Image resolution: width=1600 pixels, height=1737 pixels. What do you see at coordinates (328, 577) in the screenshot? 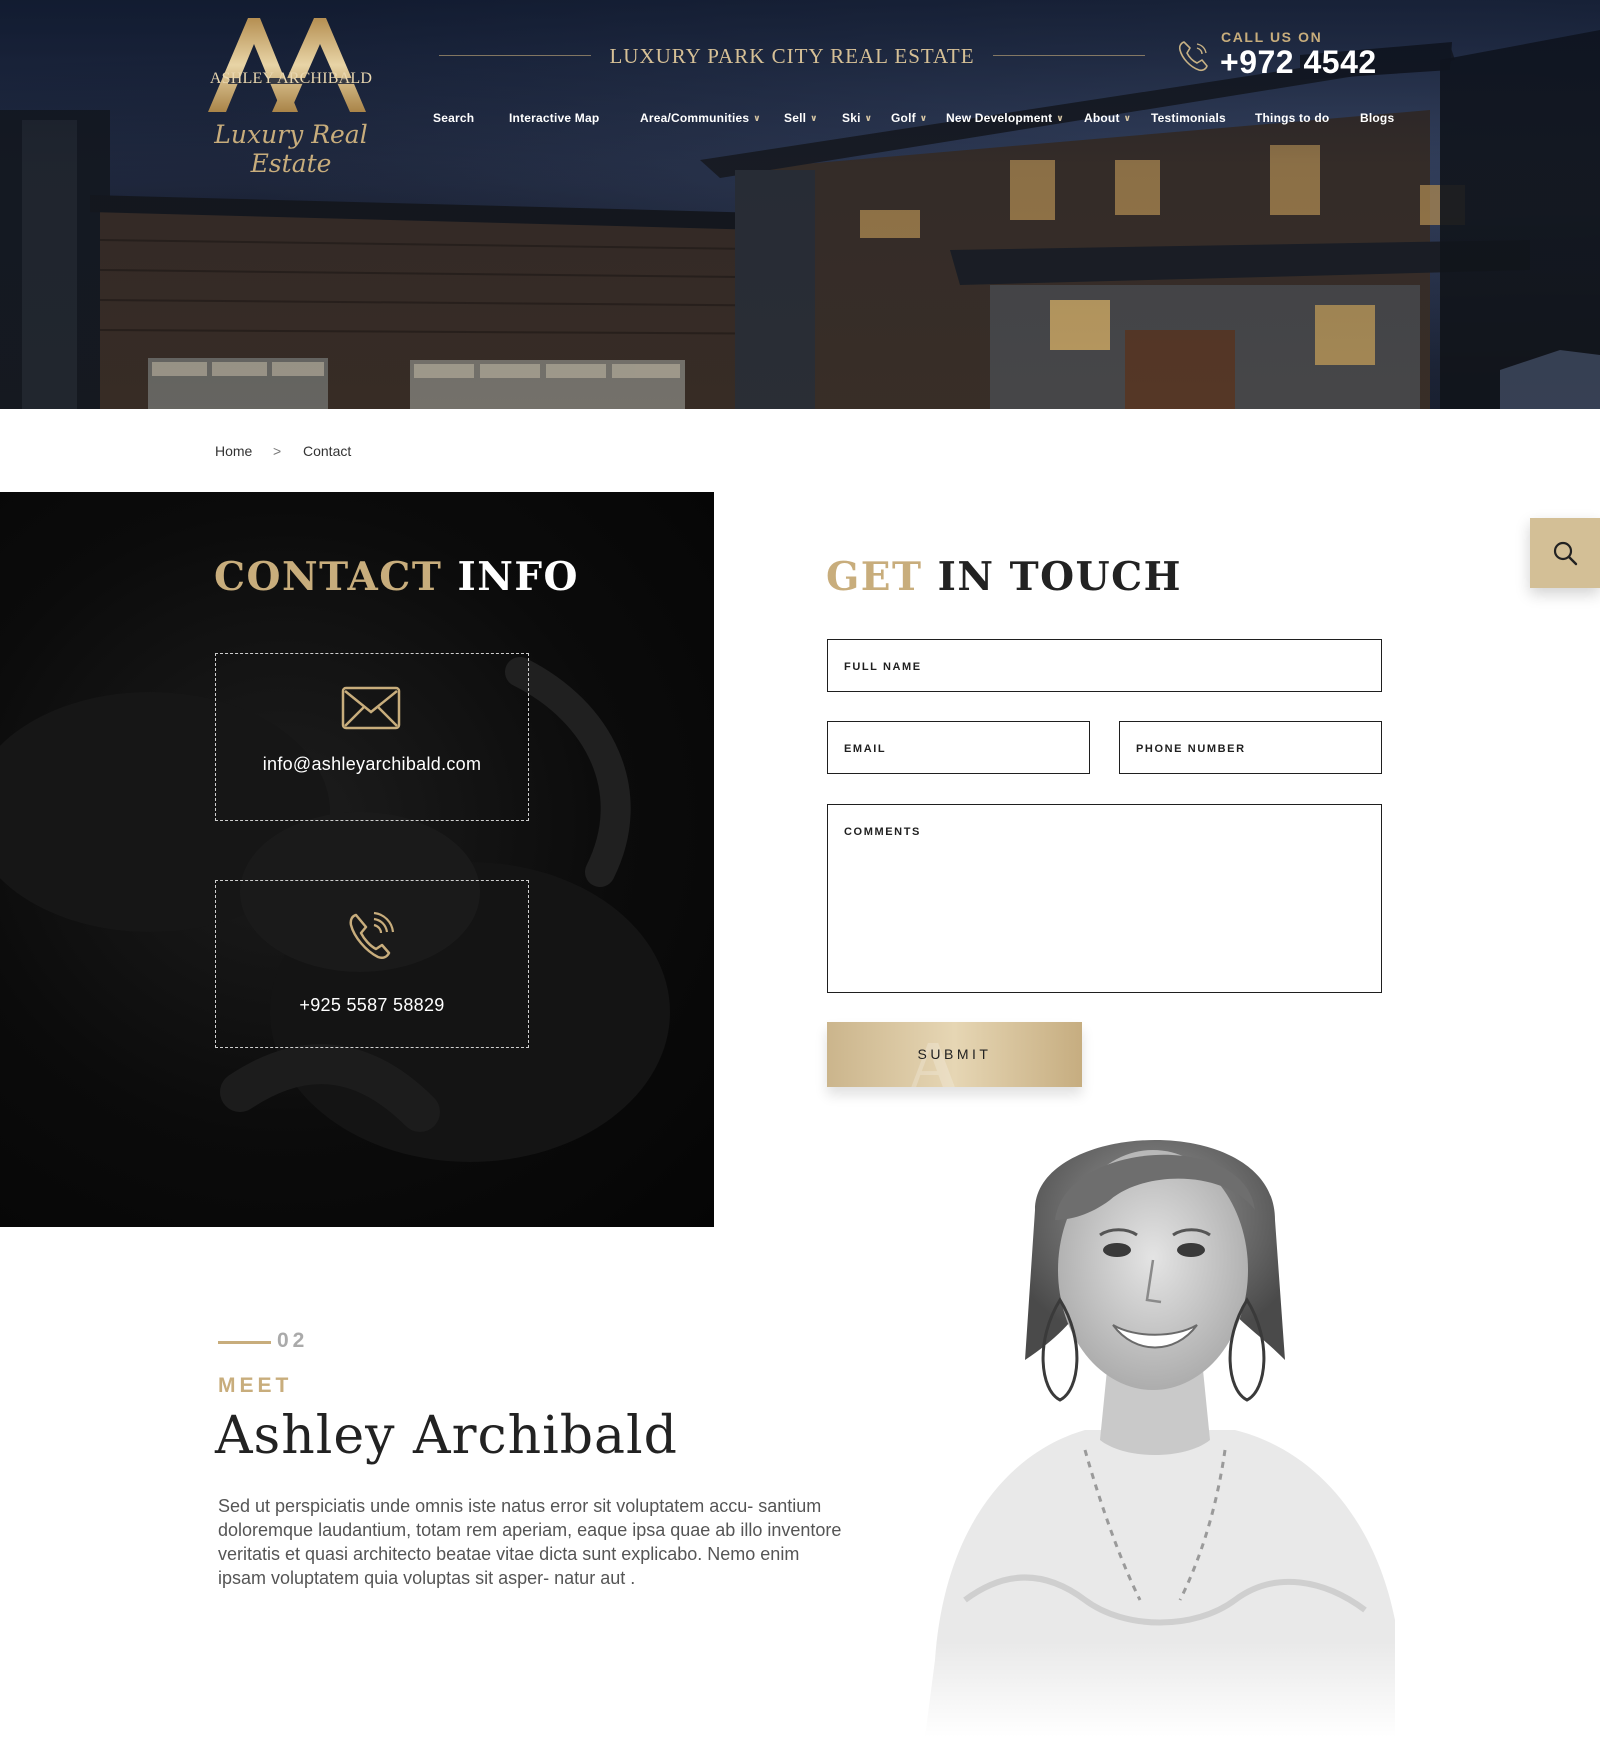
I see `contact-info-title-accent: CONTACT` at bounding box center [328, 577].